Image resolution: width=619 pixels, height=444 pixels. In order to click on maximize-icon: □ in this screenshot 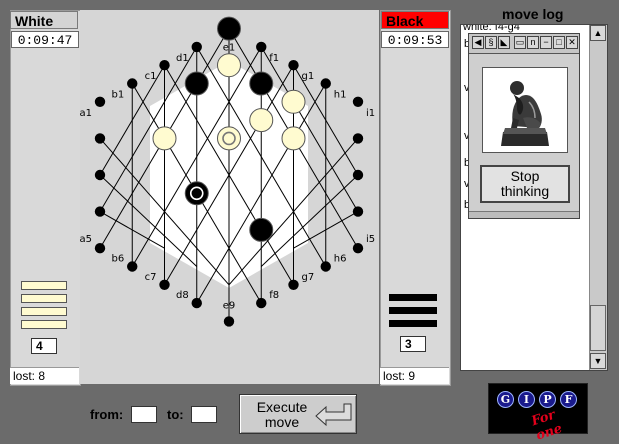, I will do `click(559, 42)`.